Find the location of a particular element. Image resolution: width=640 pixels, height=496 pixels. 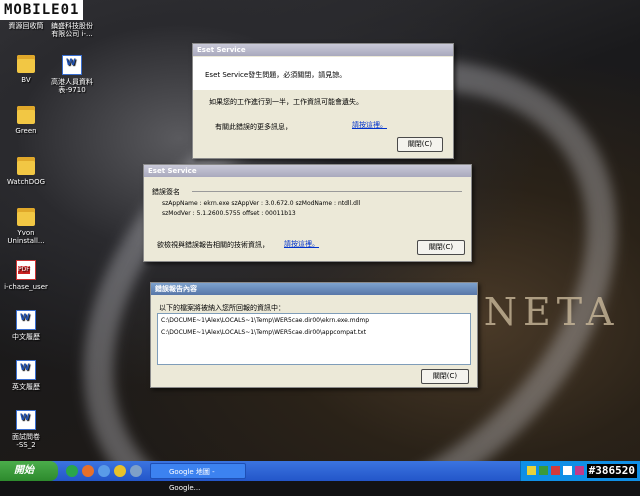

chrome-icon is located at coordinates (120, 471).